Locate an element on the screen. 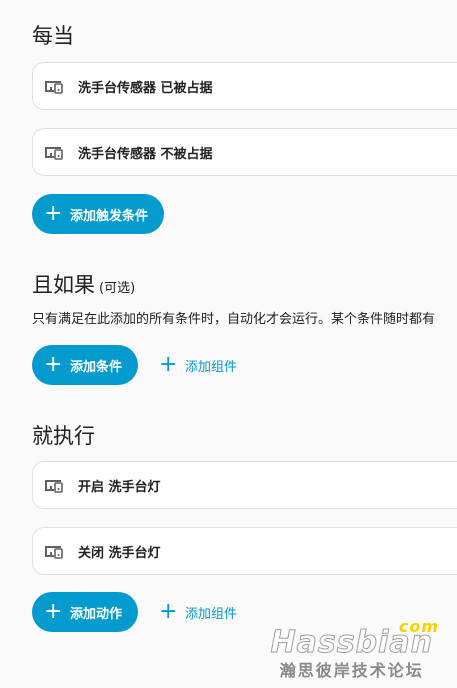 This screenshot has width=457, height=688. watermark-subtitle: 瀚思彼岸技术论坛 is located at coordinates (351, 670).